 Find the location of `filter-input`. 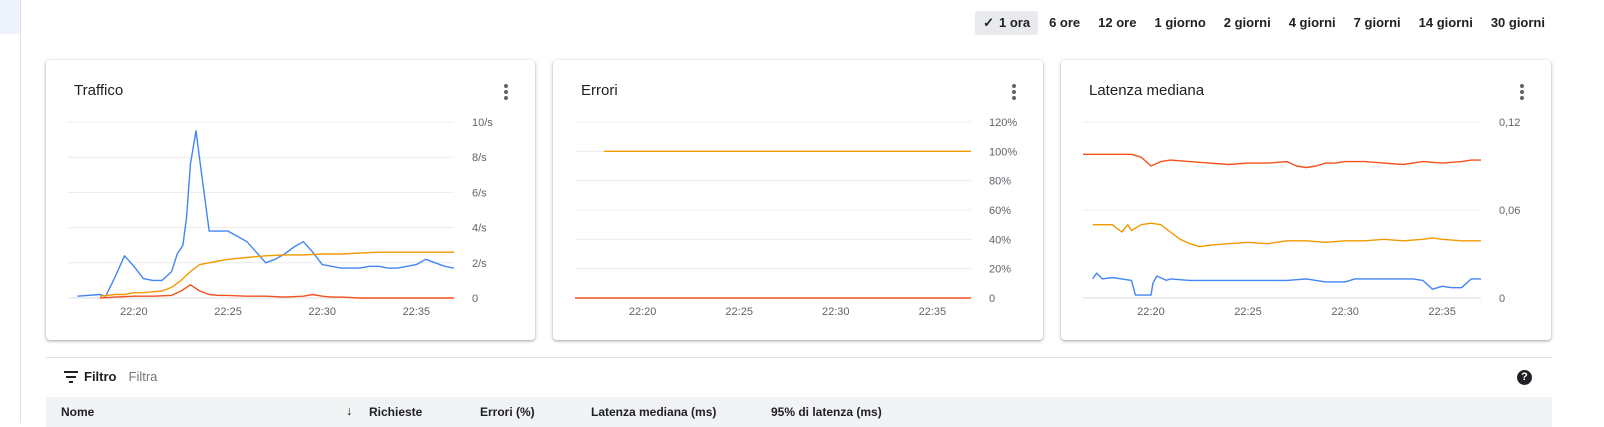

filter-input is located at coordinates (228, 376).